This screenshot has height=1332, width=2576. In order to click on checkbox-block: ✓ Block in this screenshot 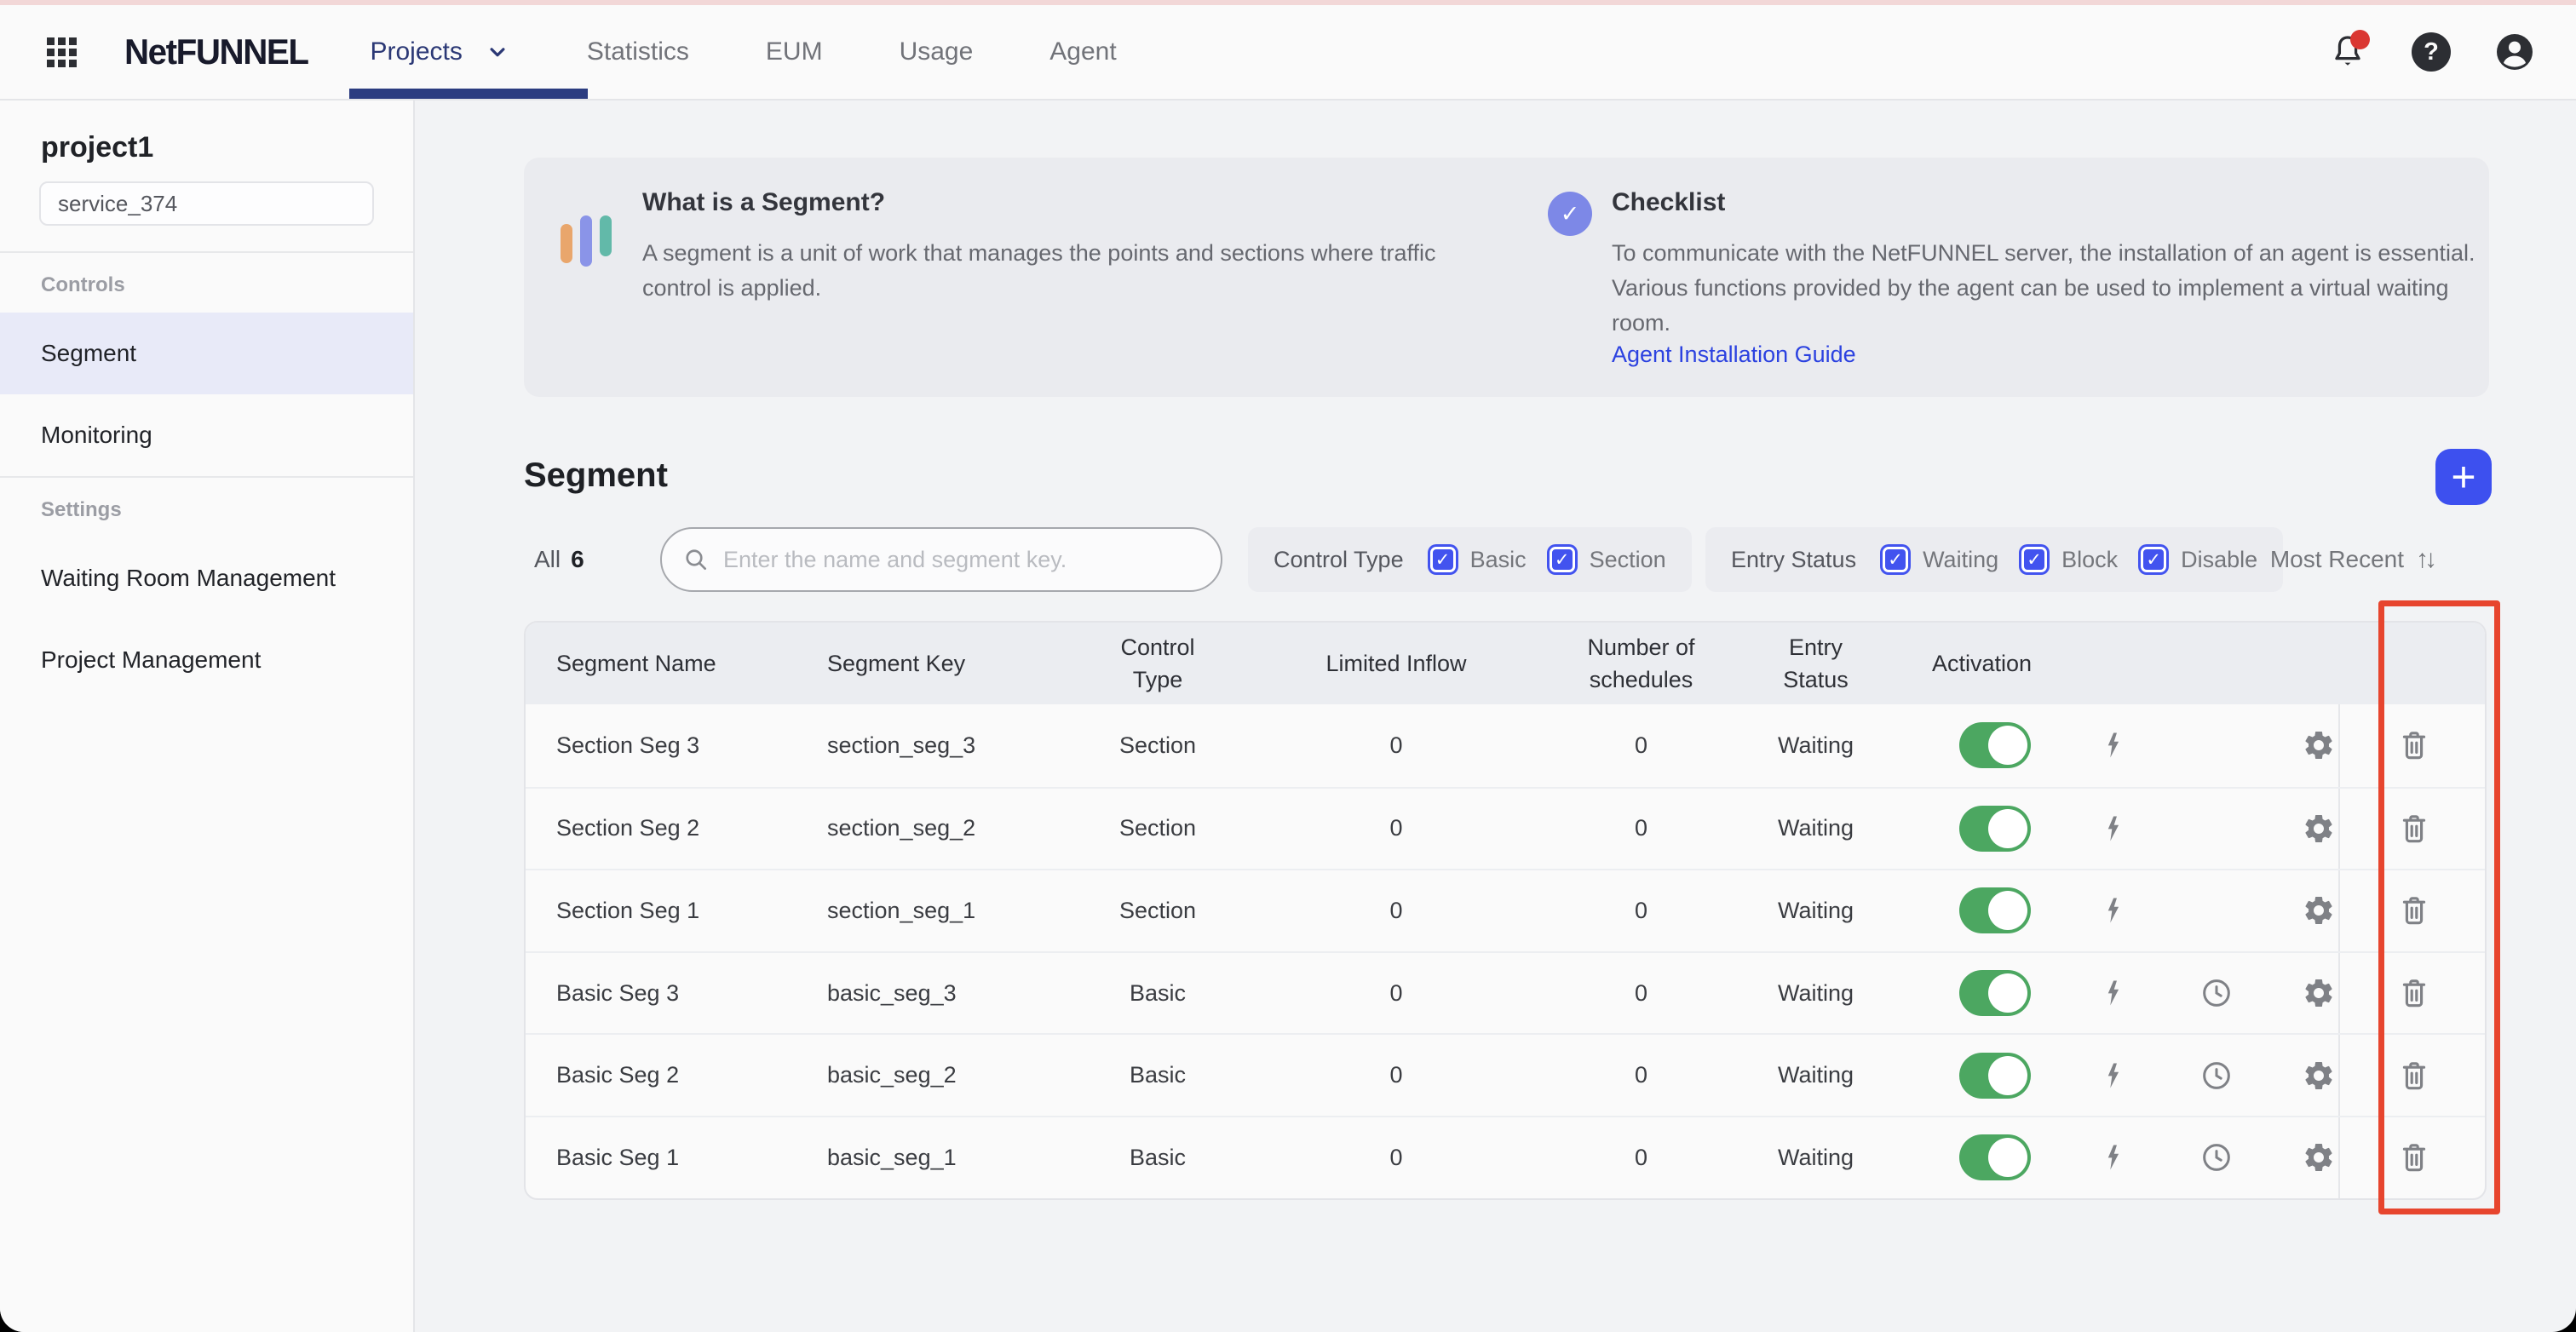, I will do `click(2069, 559)`.